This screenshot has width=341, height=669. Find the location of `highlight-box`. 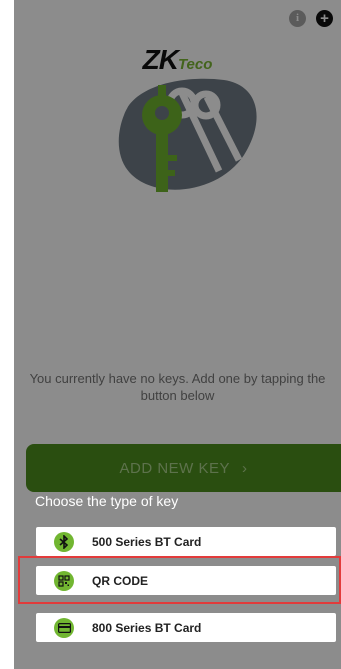

highlight-box is located at coordinates (179, 580).